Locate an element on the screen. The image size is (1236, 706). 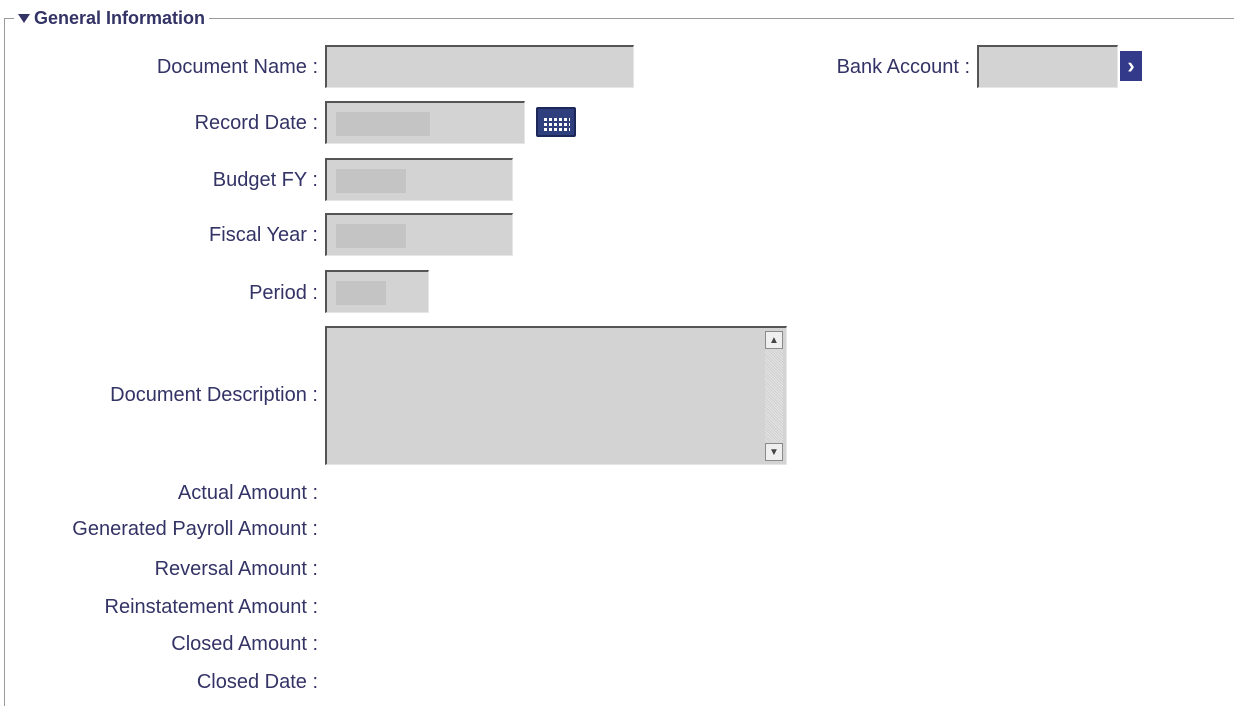
section-header-general-information: General Information is located at coordinates (112, 18).